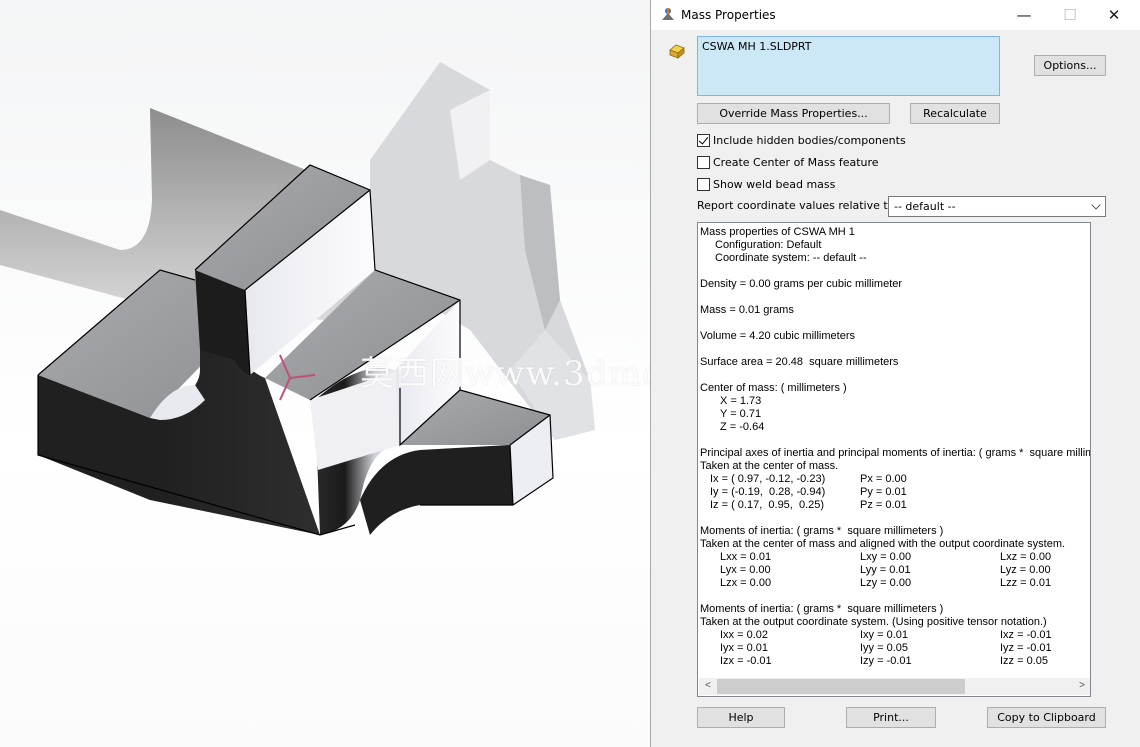  I want to click on mass-properties-icon, so click(668, 14).